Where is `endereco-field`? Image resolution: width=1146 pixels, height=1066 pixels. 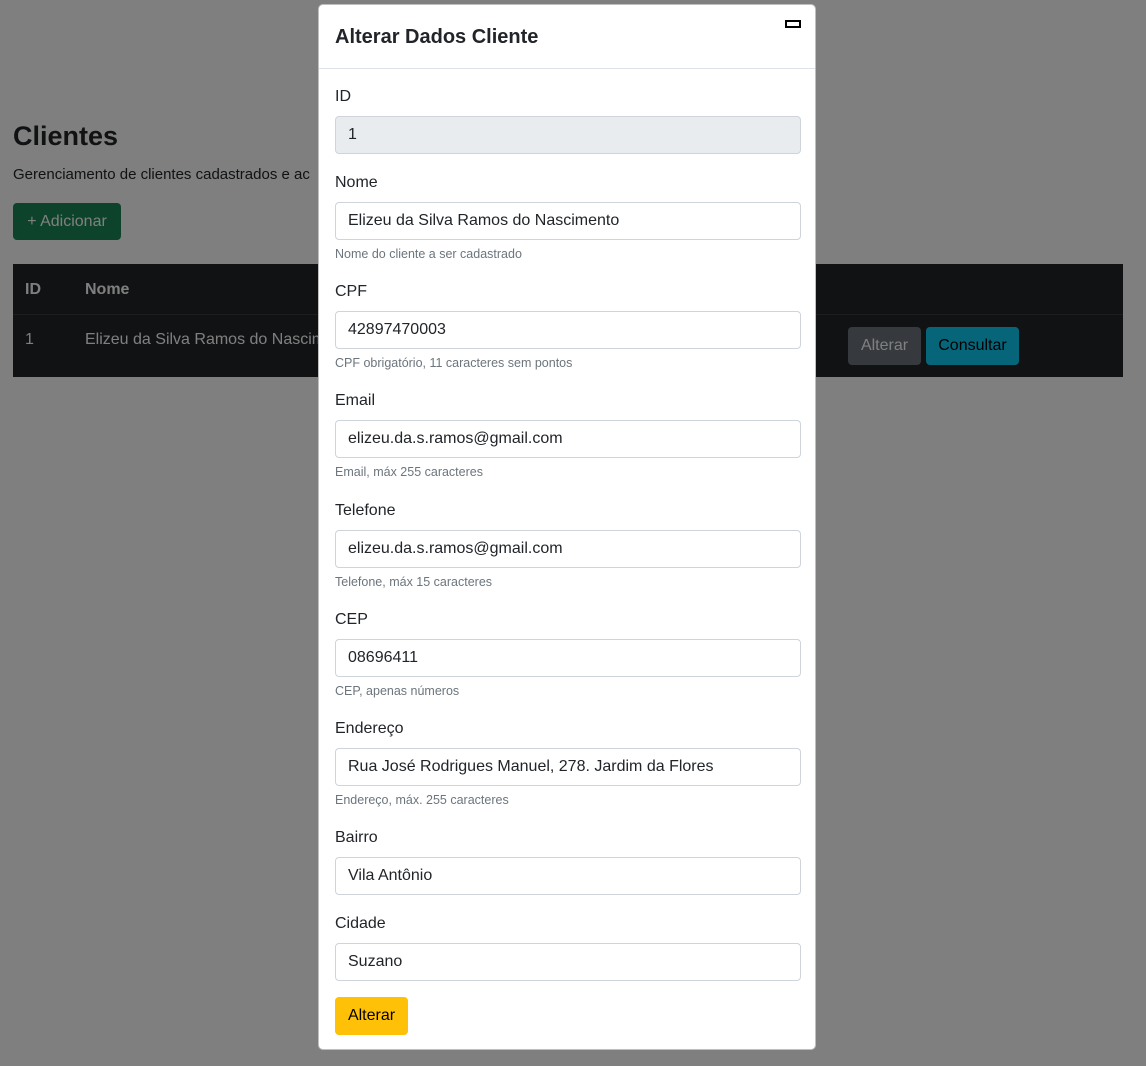
endereco-field is located at coordinates (568, 767).